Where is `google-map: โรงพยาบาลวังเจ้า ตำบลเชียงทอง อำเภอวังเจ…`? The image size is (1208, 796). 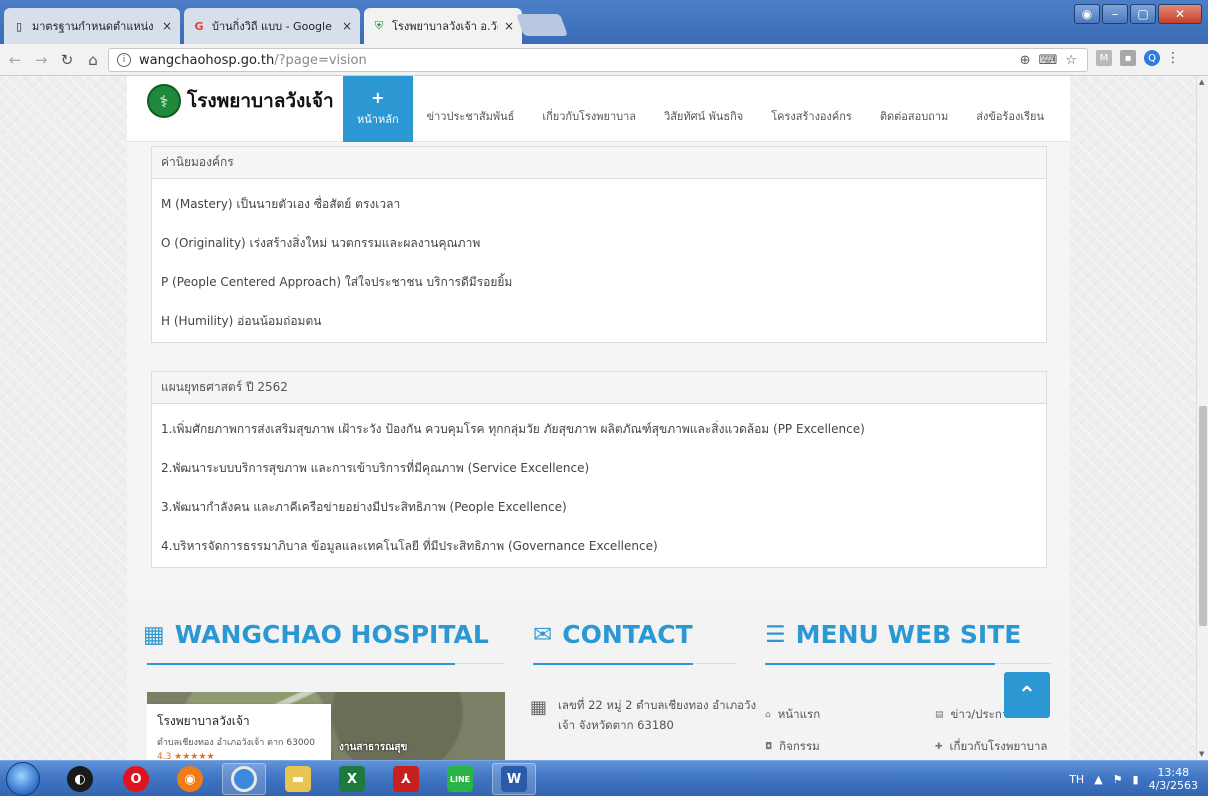
google-map: โรงพยาบาลวังเจ้า ตำบลเชียงทอง อำเภอวังเจ… is located at coordinates (326, 726).